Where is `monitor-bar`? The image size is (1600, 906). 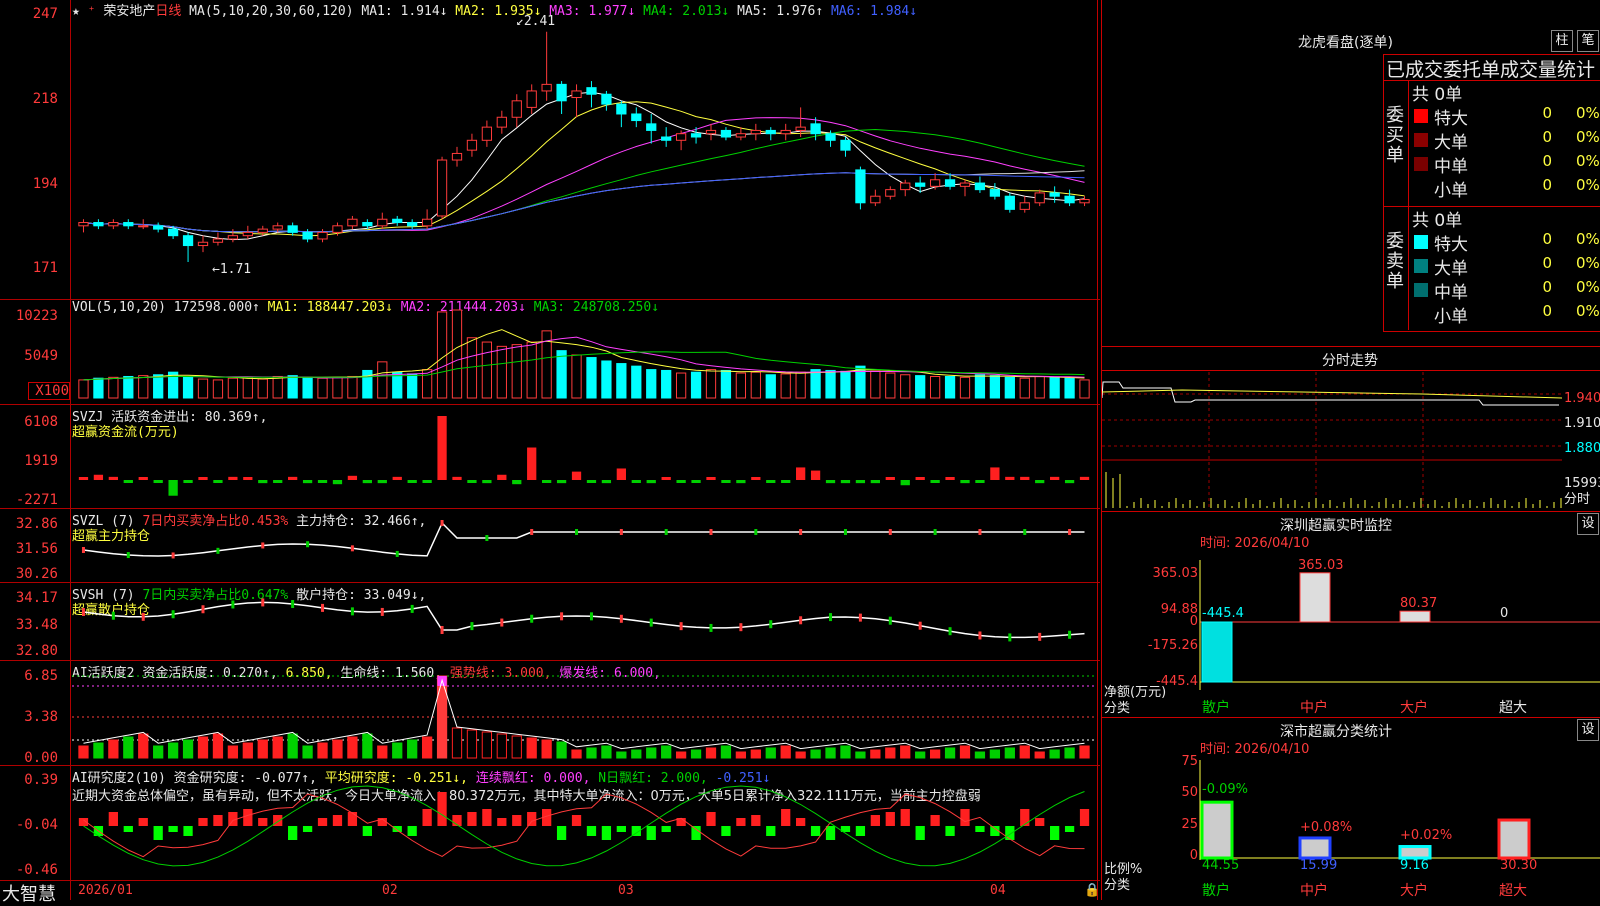 monitor-bar is located at coordinates (1315, 597).